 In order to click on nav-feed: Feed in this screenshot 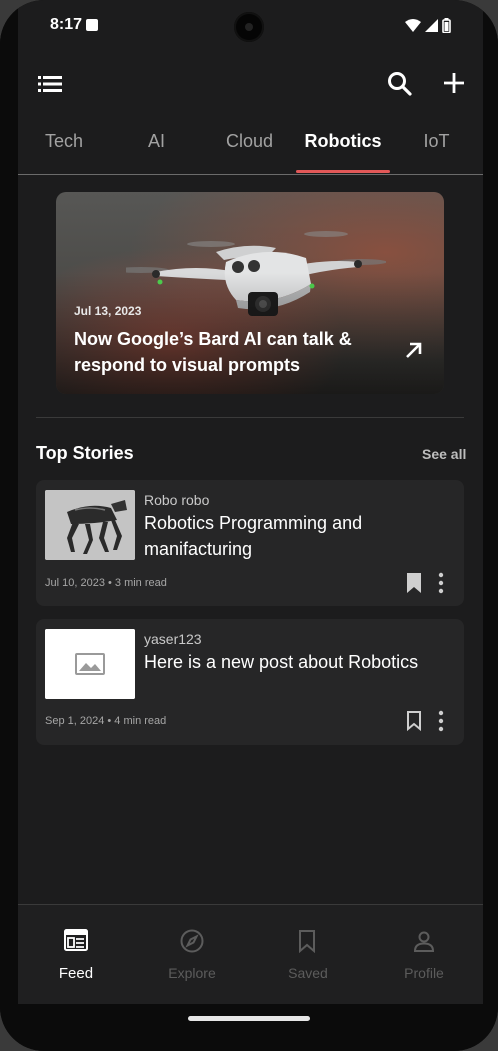, I will do `click(76, 955)`.